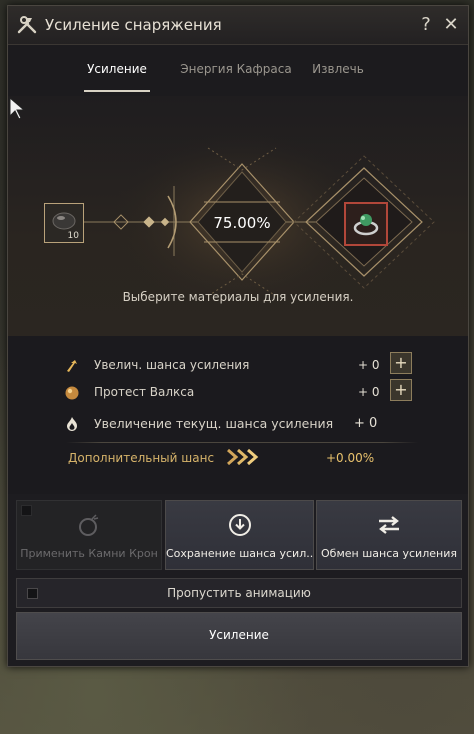  I want to click on enhance-button: Усиление, so click(239, 636).